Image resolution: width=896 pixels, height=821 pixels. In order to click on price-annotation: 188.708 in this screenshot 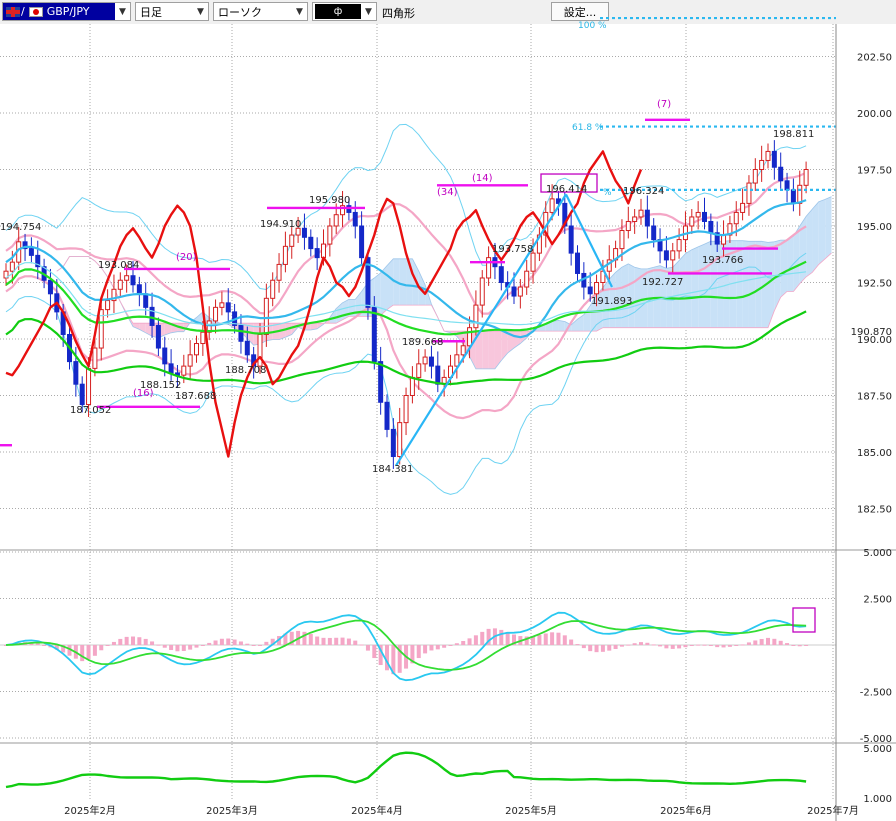, I will do `click(245, 370)`.